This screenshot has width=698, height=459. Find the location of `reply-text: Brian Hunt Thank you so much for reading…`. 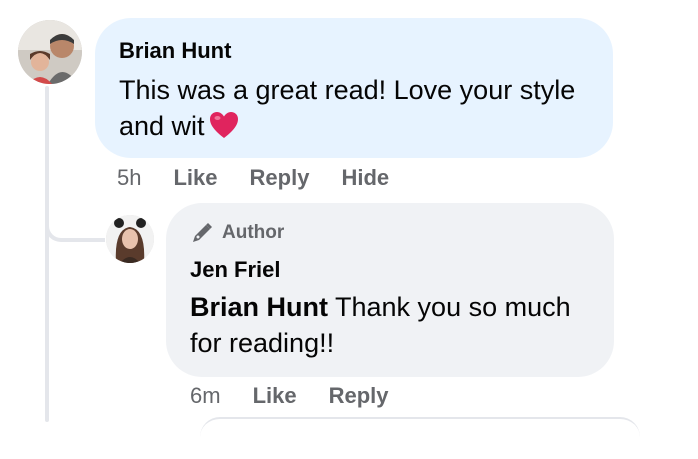

reply-text: Brian Hunt Thank you so much for reading… is located at coordinates (390, 325).